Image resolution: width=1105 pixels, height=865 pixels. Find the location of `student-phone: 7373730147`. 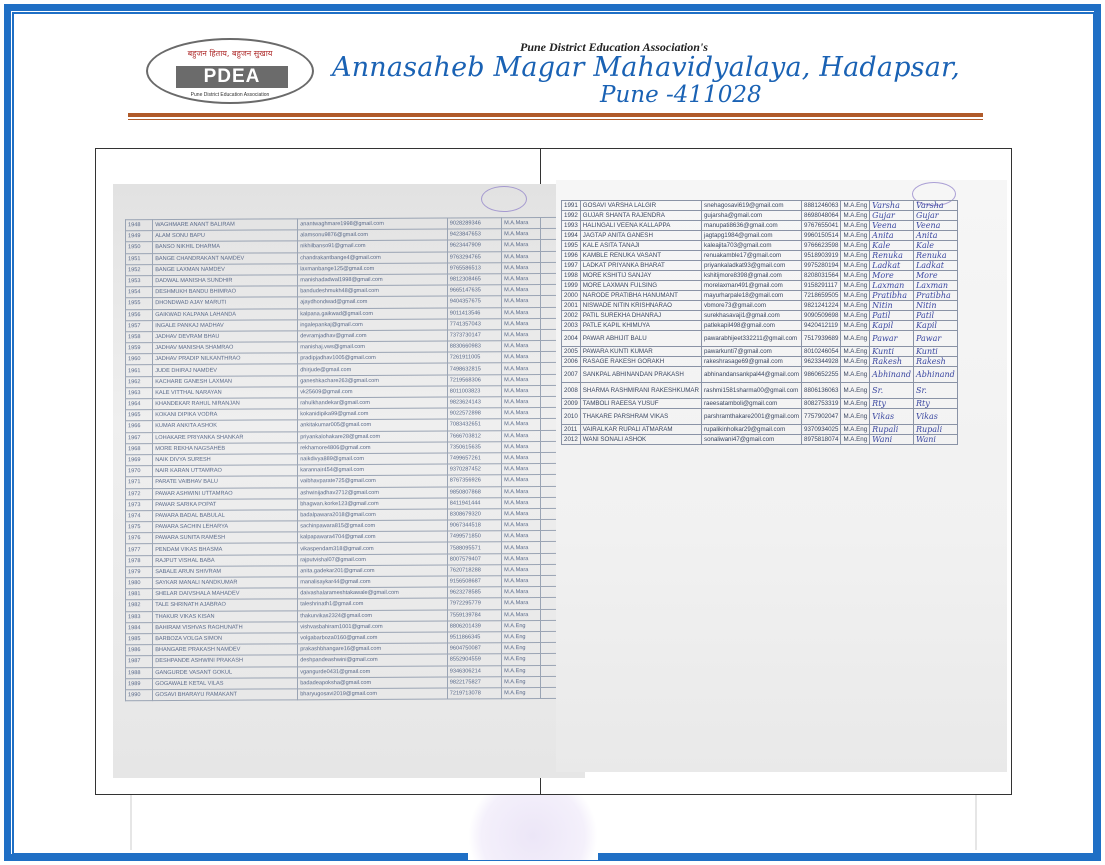

student-phone: 7373730147 is located at coordinates (474, 335).